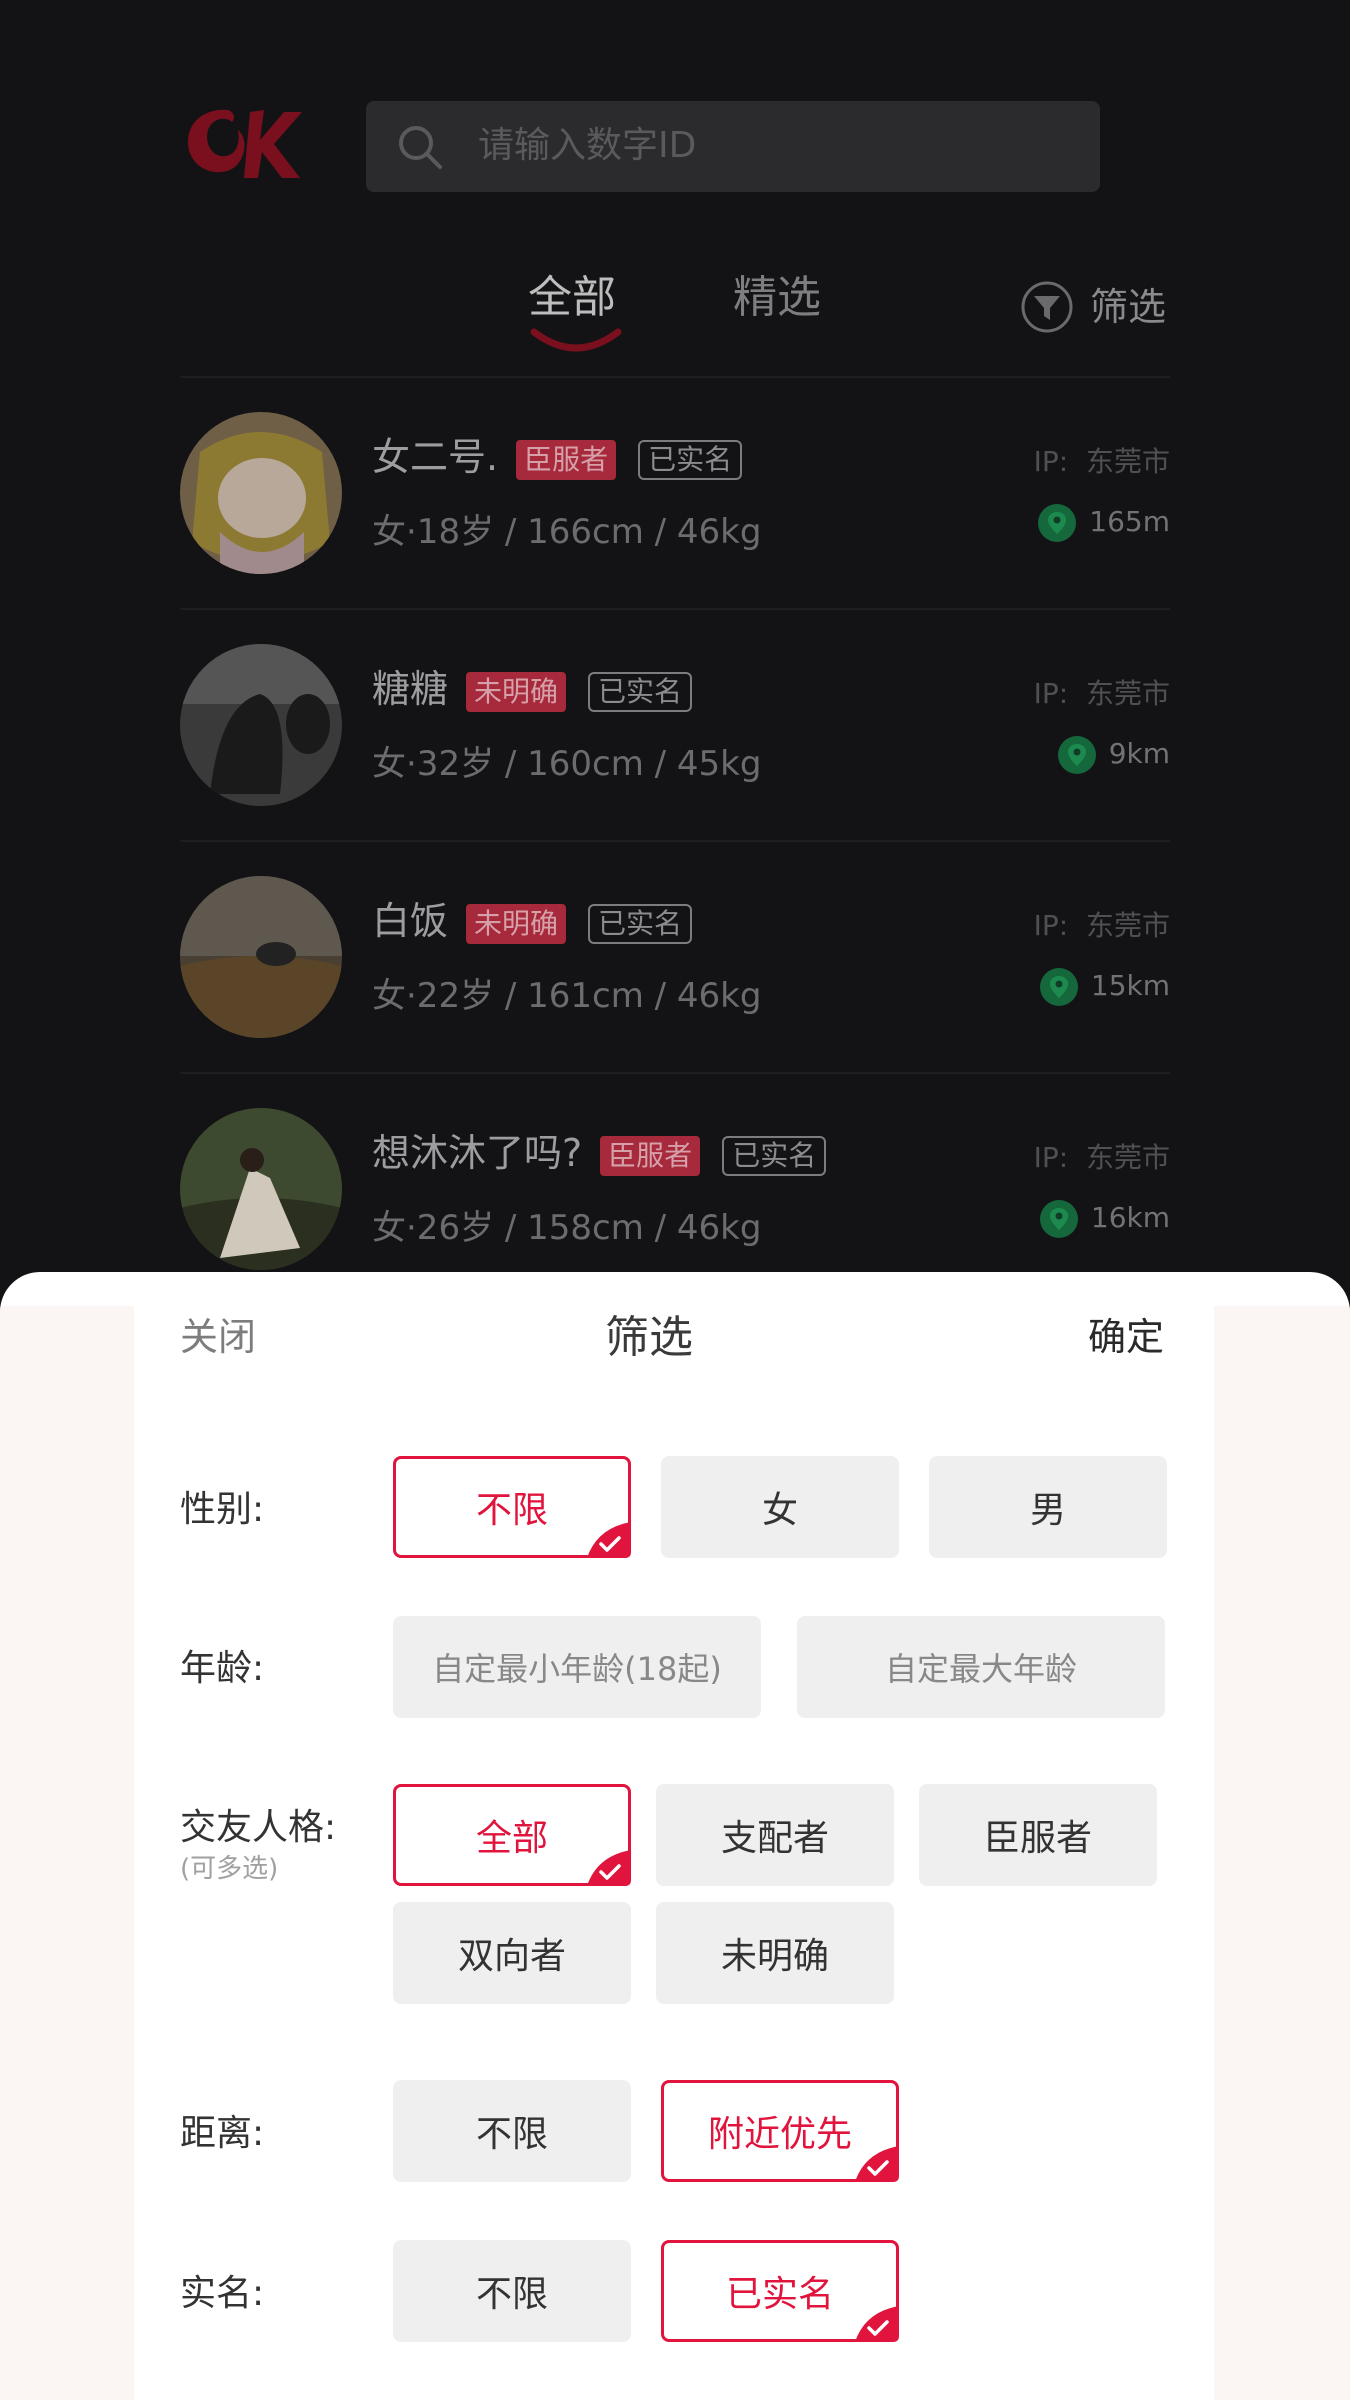 Image resolution: width=1350 pixels, height=2400 pixels. Describe the element at coordinates (532, 921) in the screenshot. I see `user-name: 白饭 未明确 已实名` at that location.